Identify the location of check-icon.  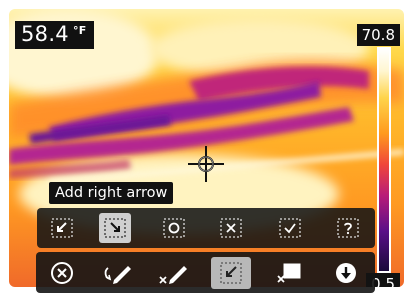
(290, 228).